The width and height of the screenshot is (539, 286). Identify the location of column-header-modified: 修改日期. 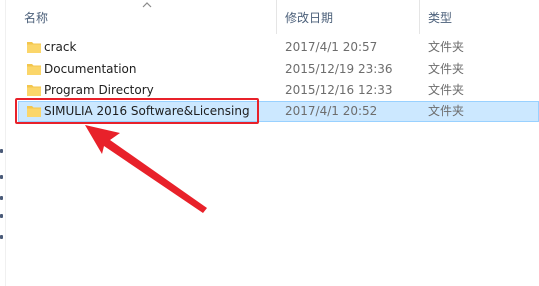
(309, 17).